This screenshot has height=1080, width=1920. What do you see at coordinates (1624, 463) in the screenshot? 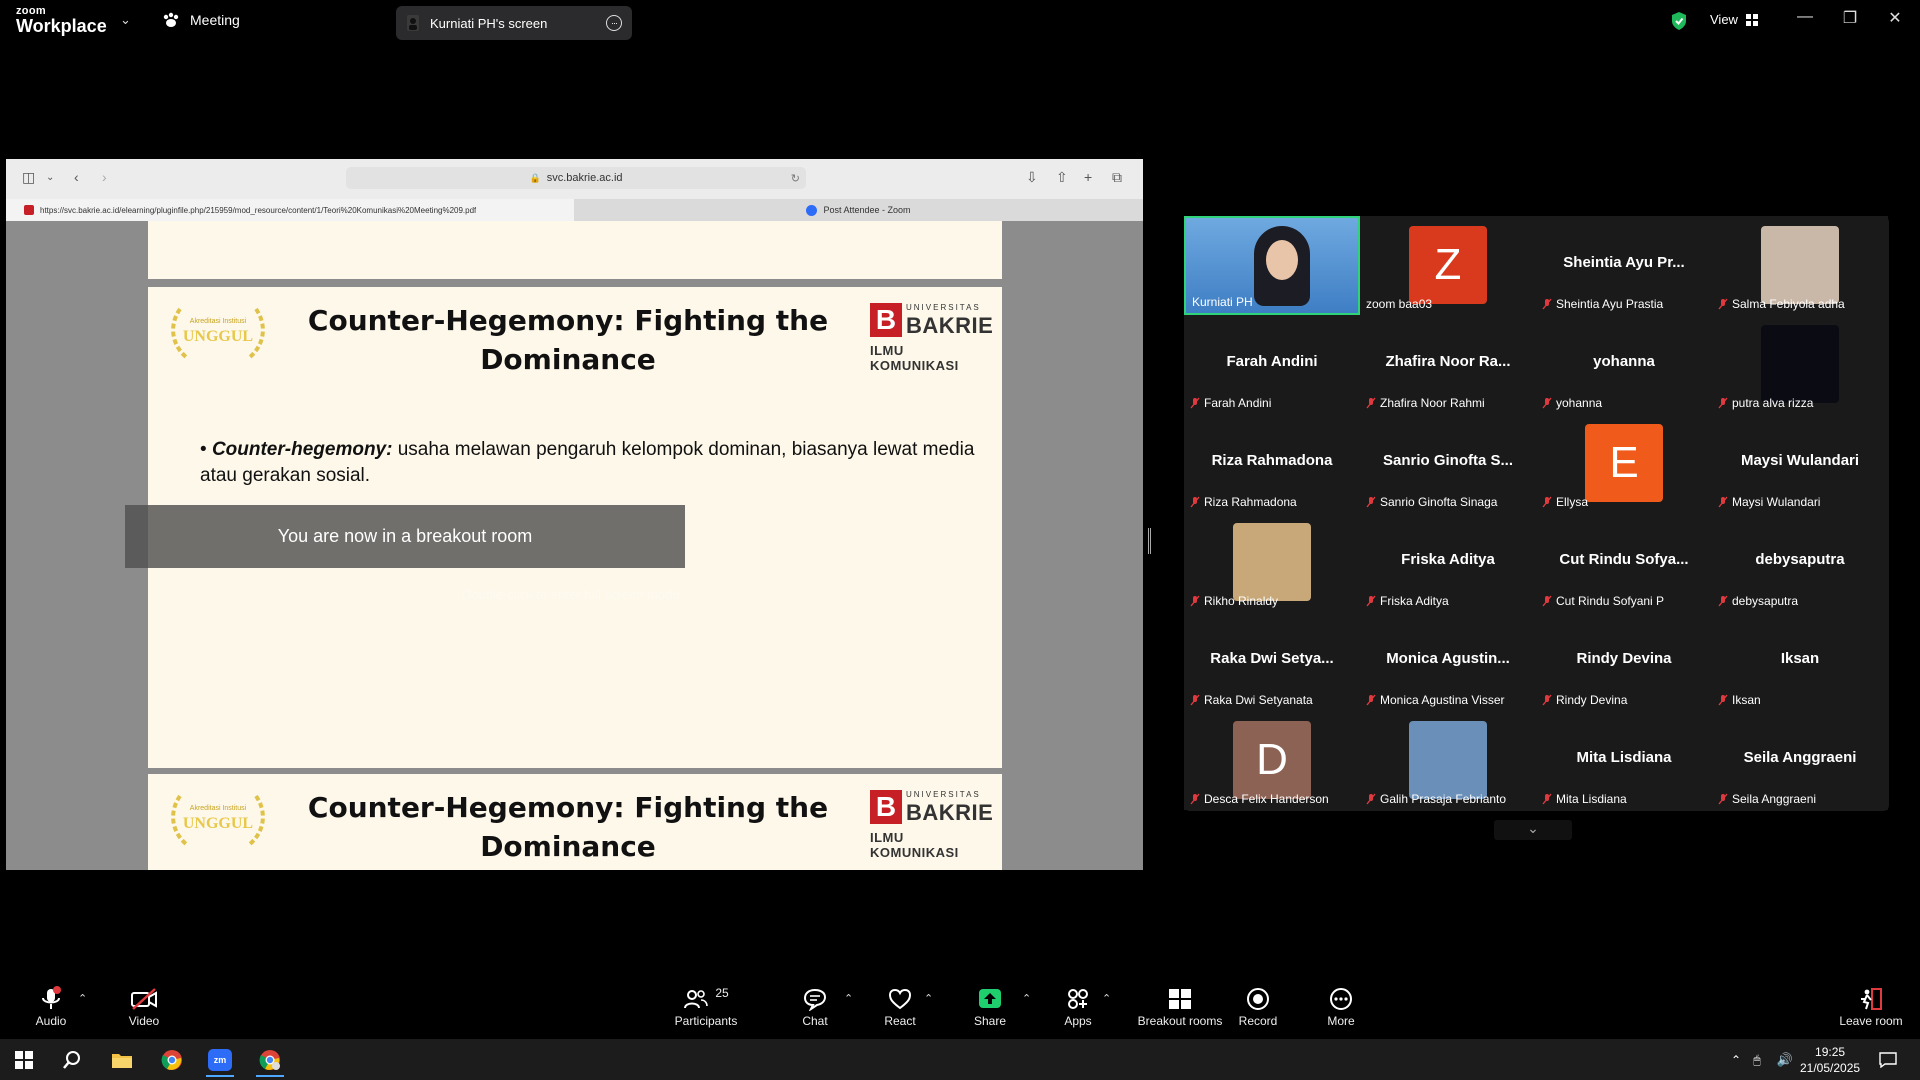
I see `participant-tile: E Ellysa` at bounding box center [1624, 463].